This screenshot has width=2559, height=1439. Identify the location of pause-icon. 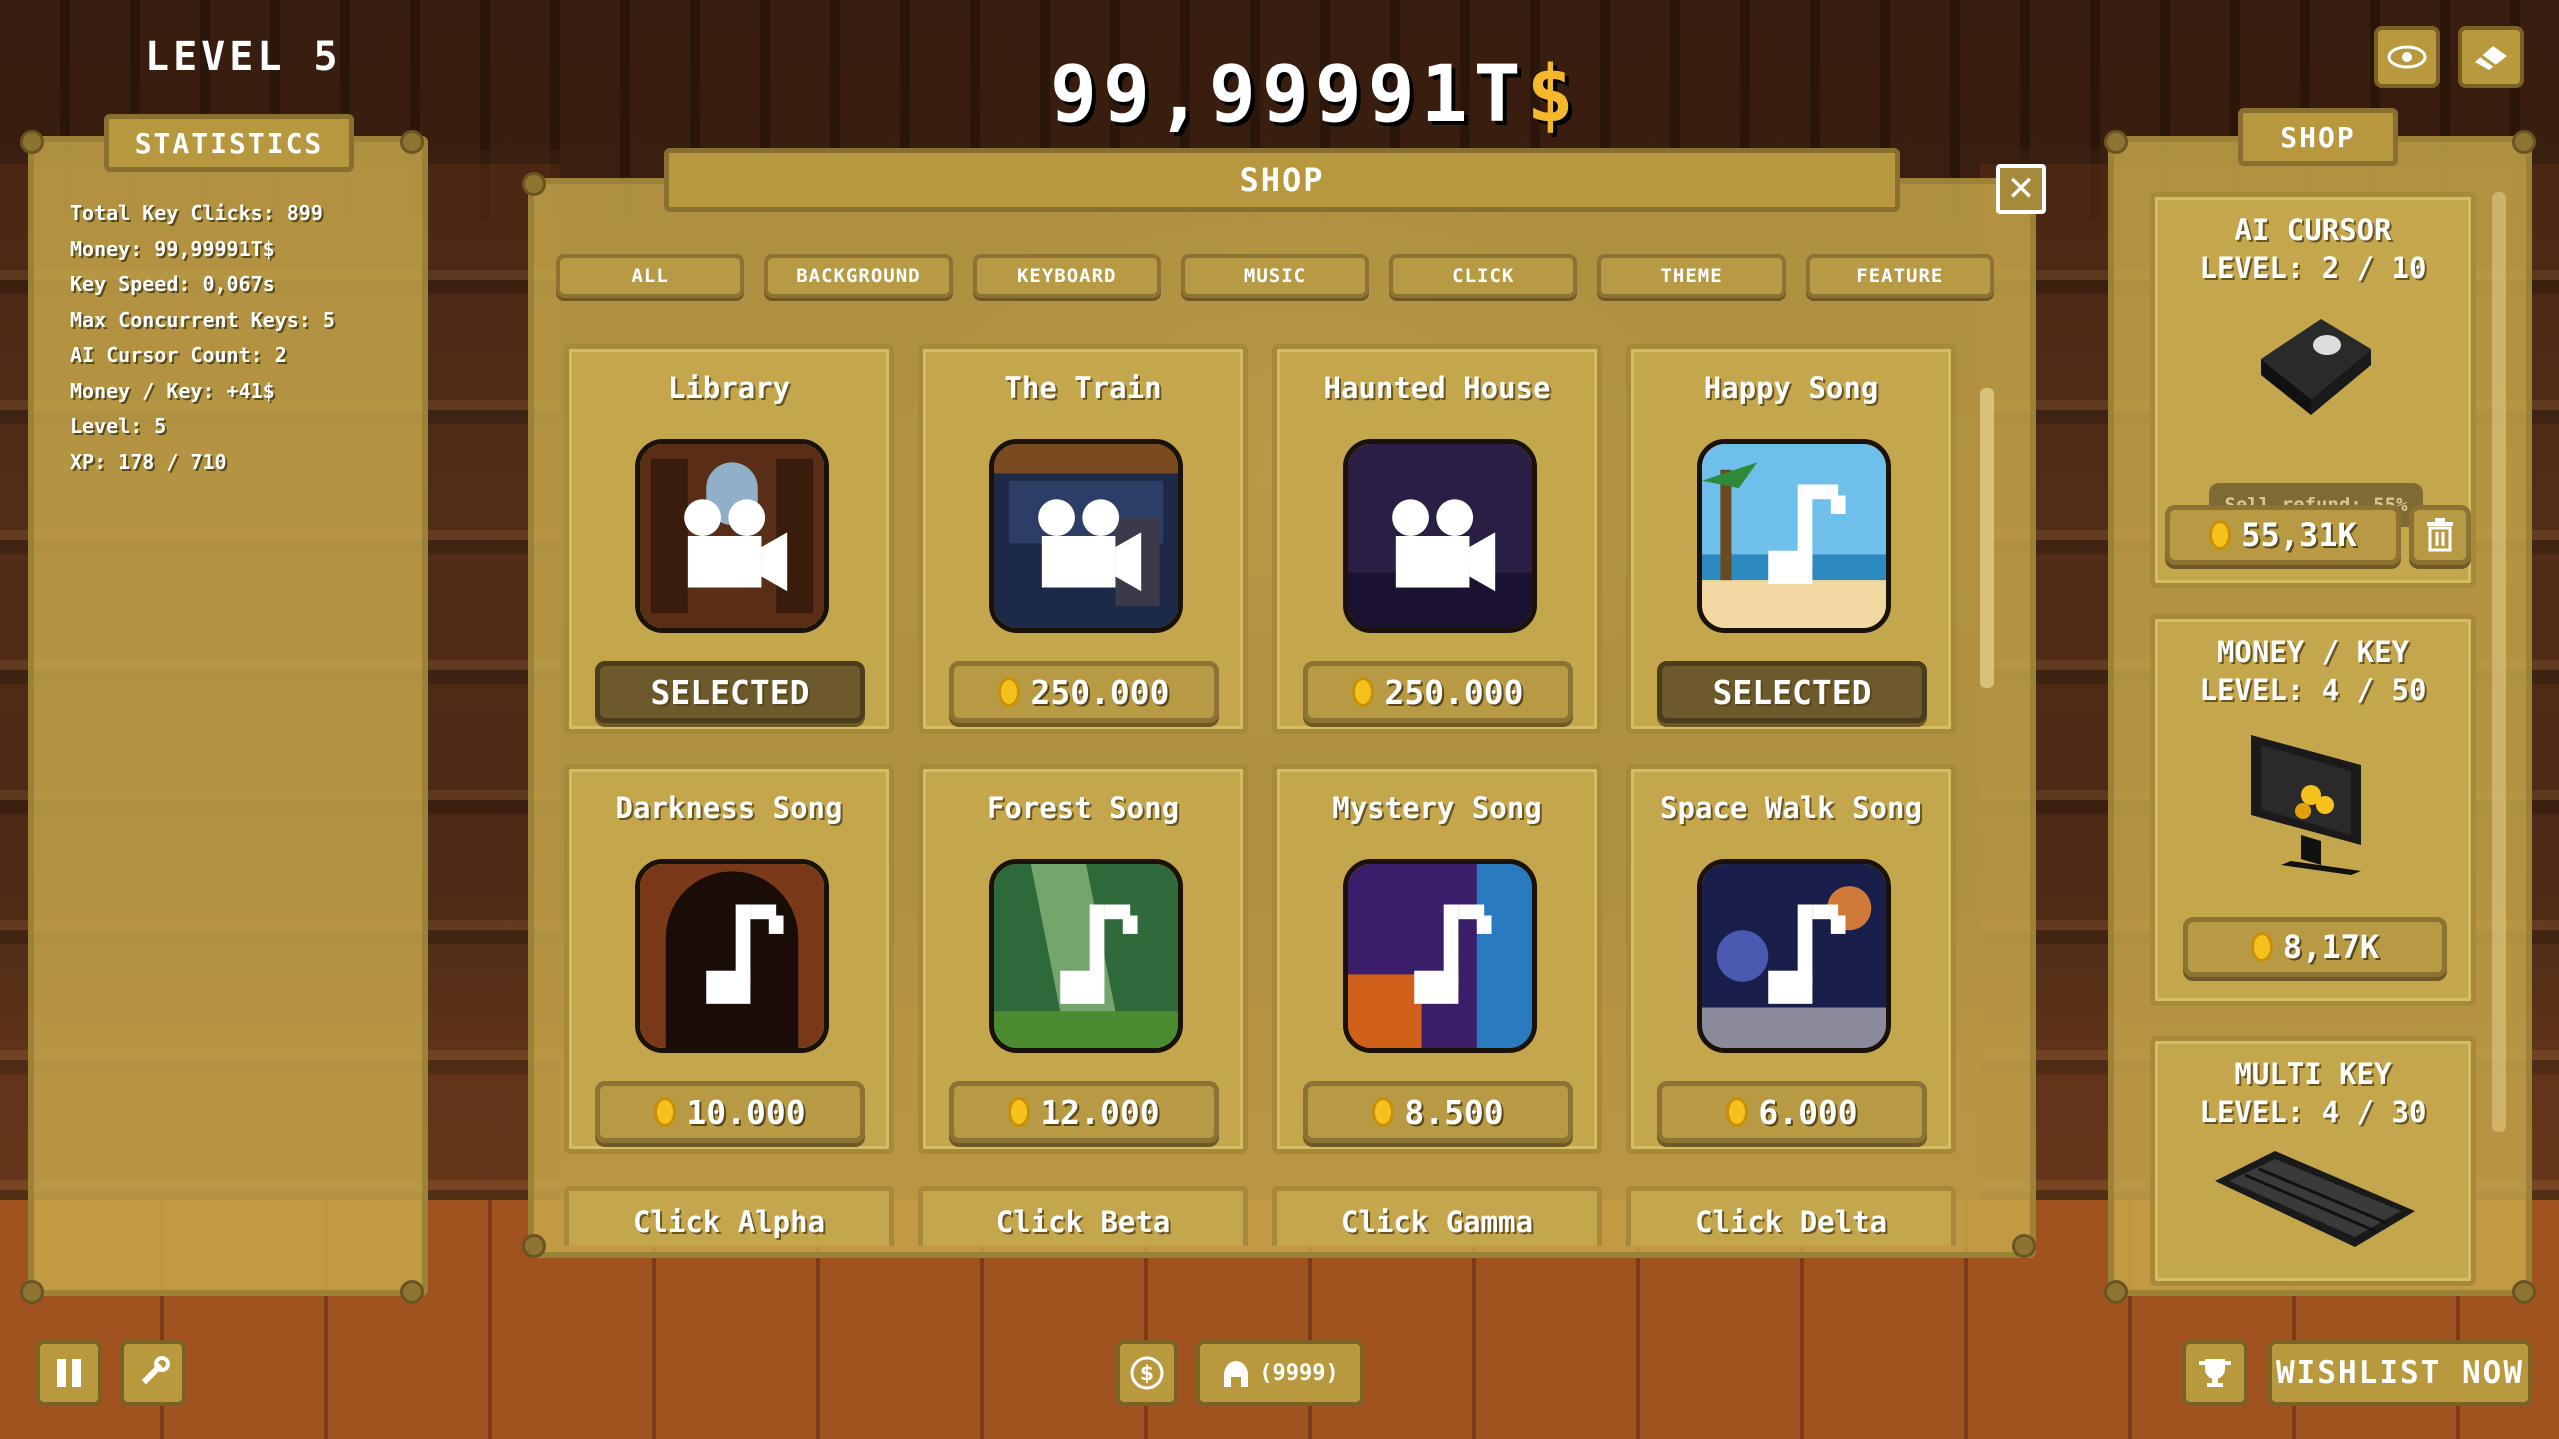
(69, 1373).